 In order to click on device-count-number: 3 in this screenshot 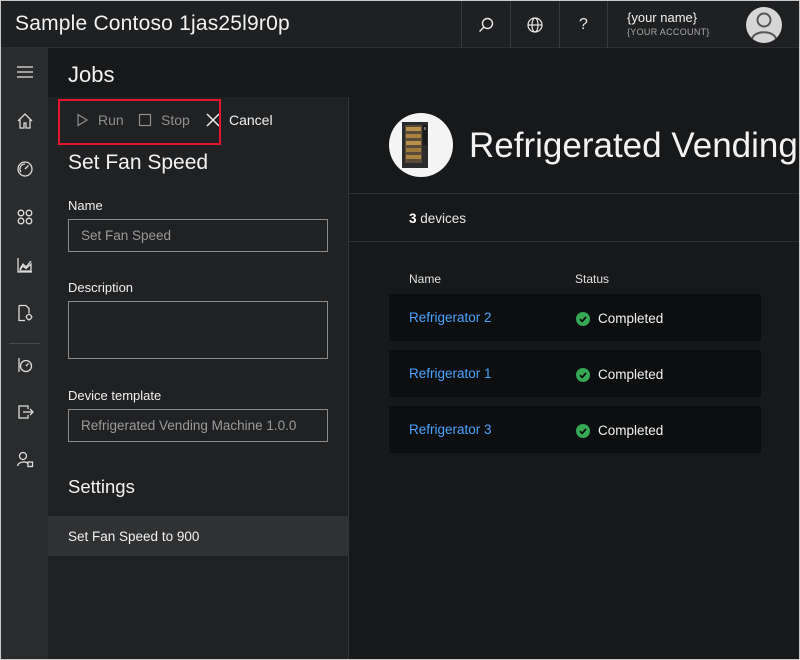, I will do `click(413, 218)`.